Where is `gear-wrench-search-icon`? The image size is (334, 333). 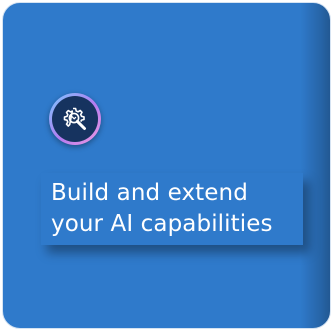
gear-wrench-search-icon is located at coordinates (75, 119).